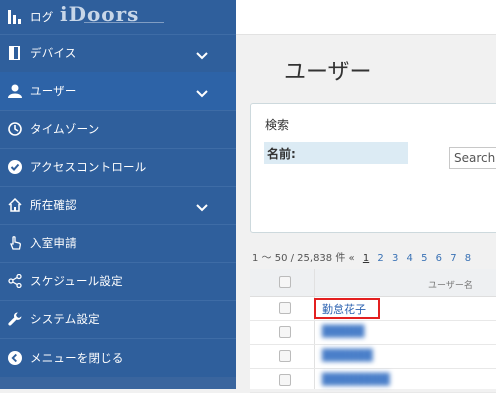 Image resolution: width=496 pixels, height=393 pixels. I want to click on user-name-link-redacted: █████, so click(343, 331).